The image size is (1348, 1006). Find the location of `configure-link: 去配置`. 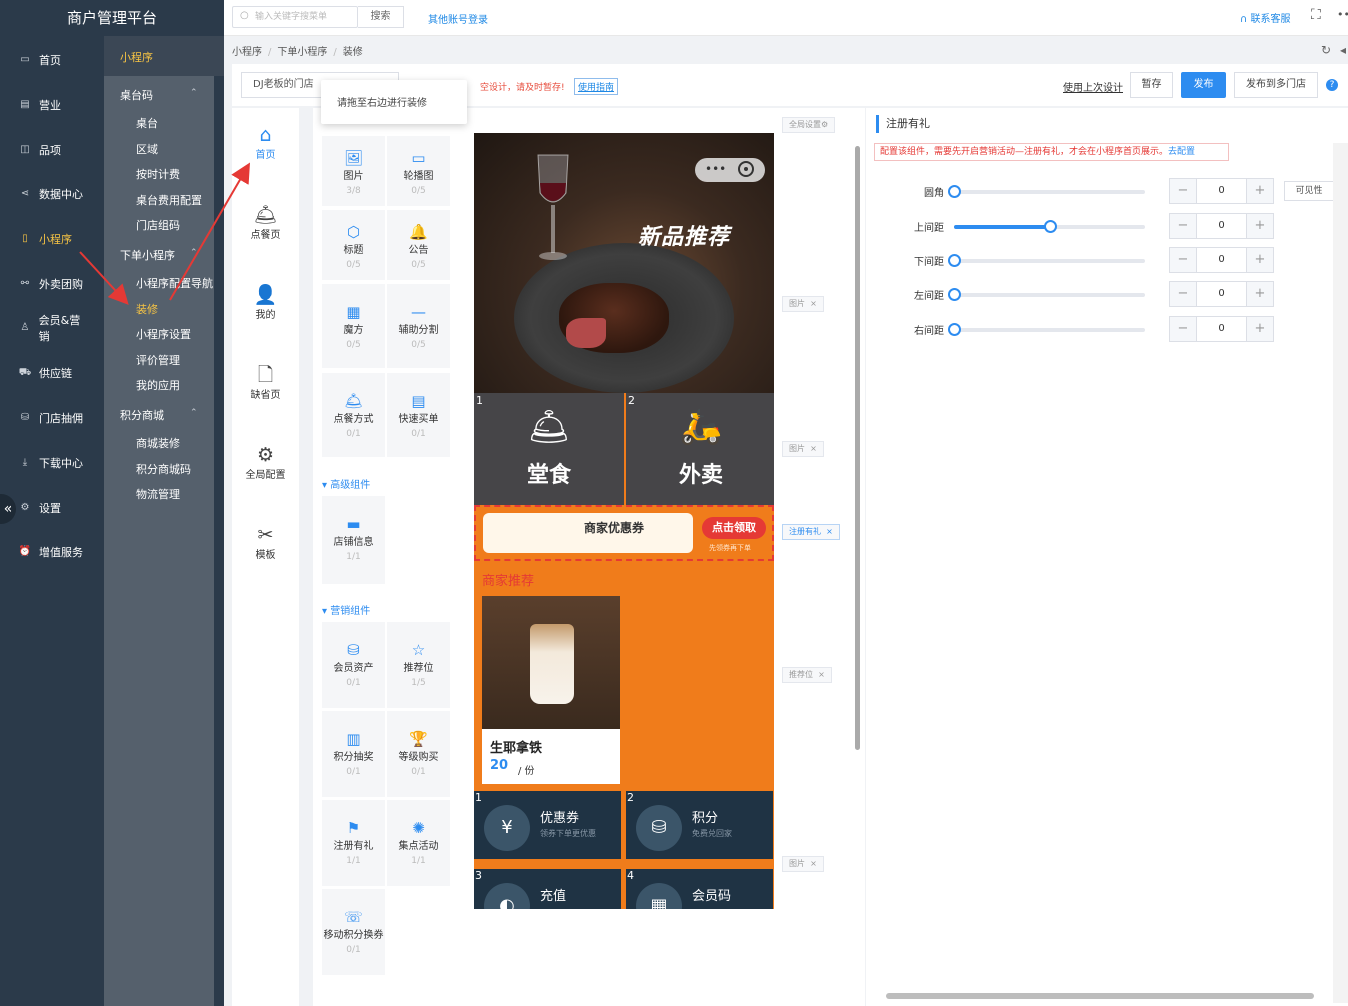

configure-link: 去配置 is located at coordinates (1181, 152).